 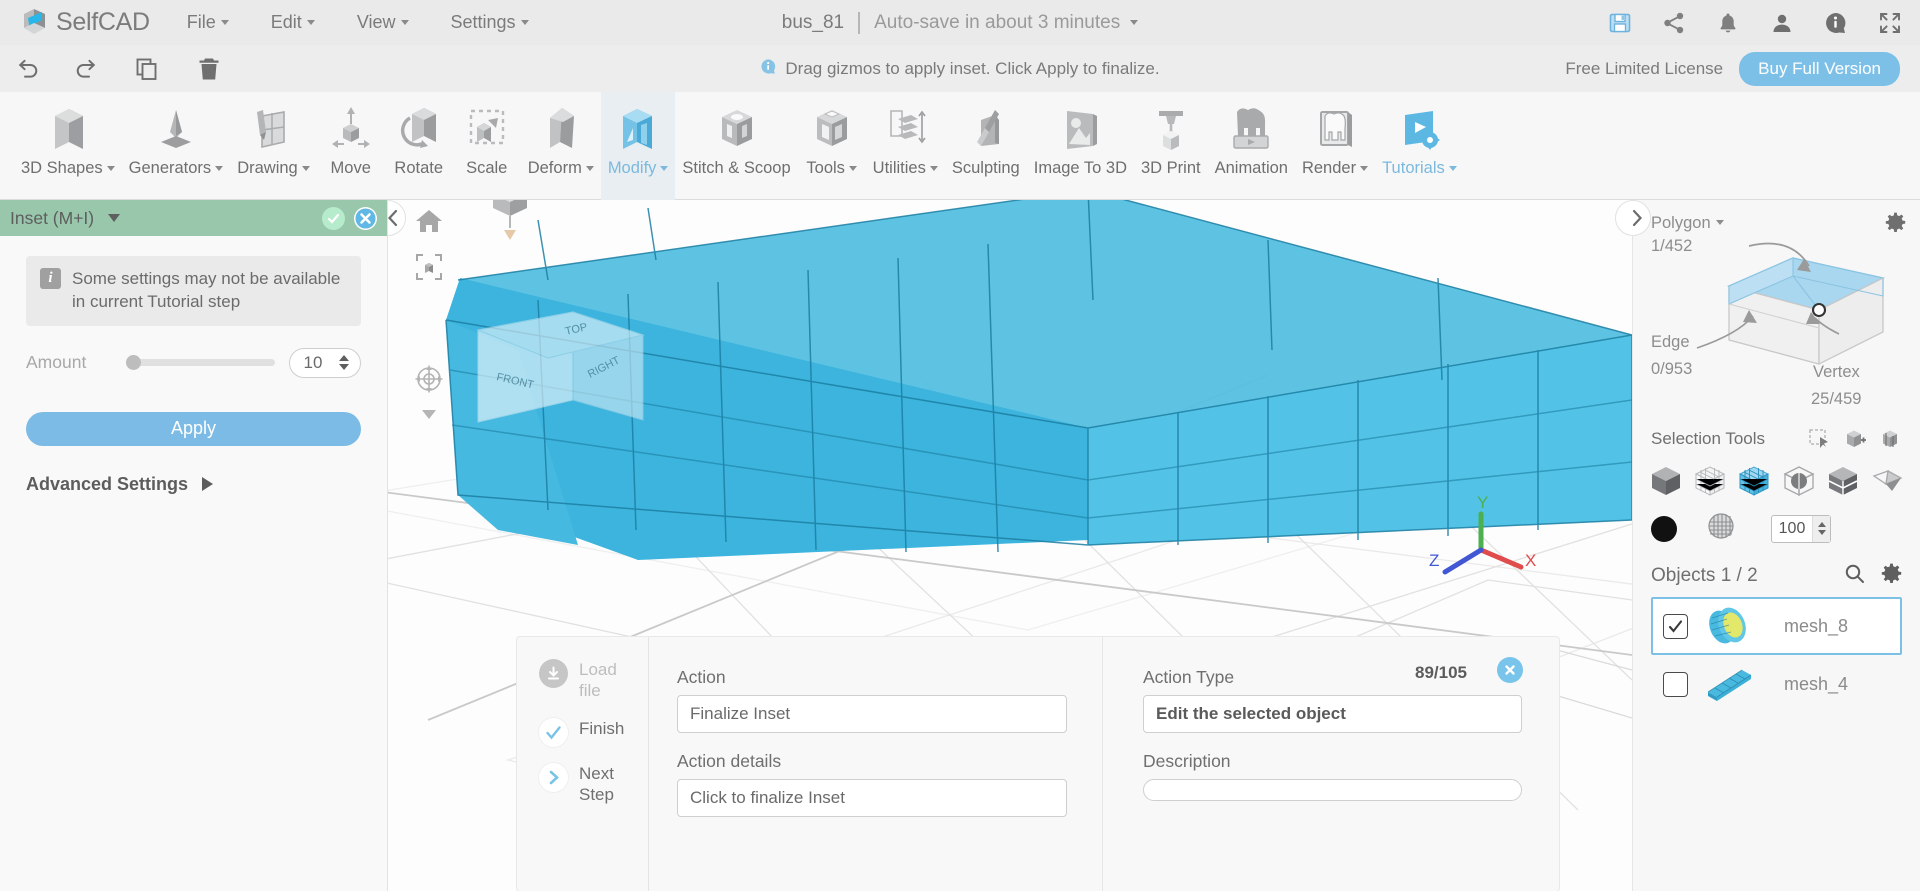 I want to click on ribbon-label-tools: Tools, so click(x=825, y=168).